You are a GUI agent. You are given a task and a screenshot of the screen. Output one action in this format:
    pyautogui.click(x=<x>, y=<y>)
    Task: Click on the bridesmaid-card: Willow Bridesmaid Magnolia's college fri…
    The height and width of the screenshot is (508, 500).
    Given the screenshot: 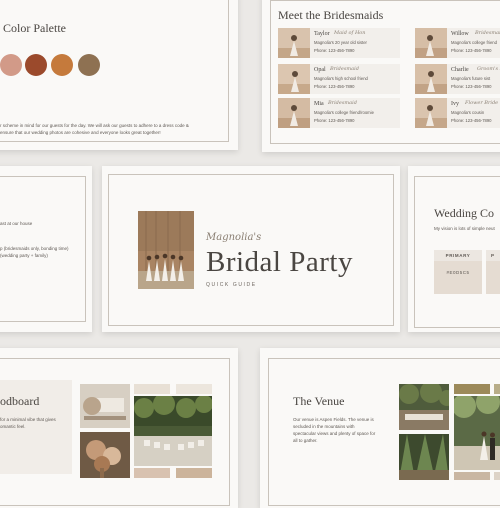 What is the action you would take?
    pyautogui.click(x=457, y=43)
    